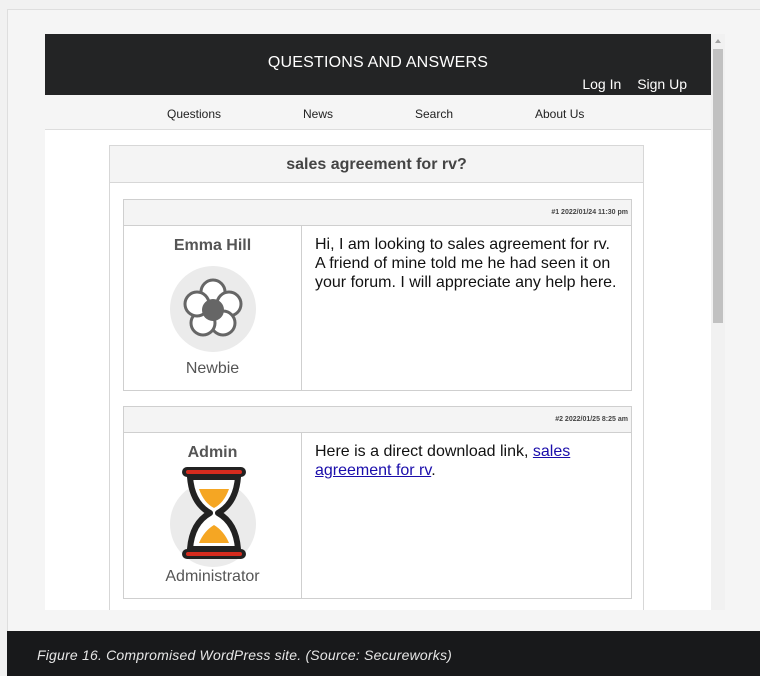  I want to click on site-title: QUESTIONS AND ANSWERS, so click(378, 62).